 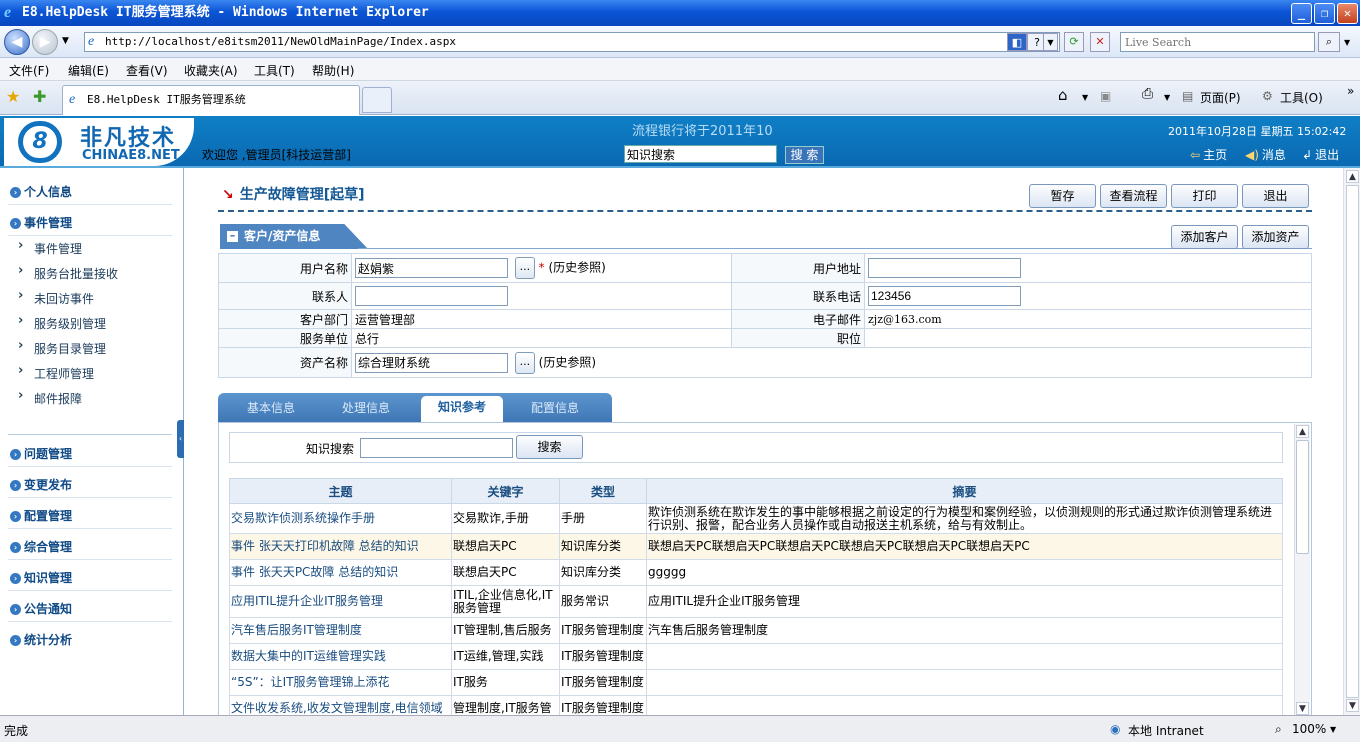 I want to click on new-tab-button, so click(x=377, y=100).